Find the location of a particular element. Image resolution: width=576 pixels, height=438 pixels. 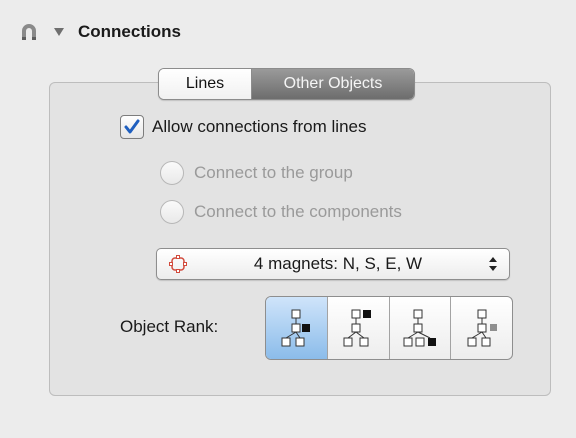

popup-up-down-arrows-icon is located at coordinates (493, 264).